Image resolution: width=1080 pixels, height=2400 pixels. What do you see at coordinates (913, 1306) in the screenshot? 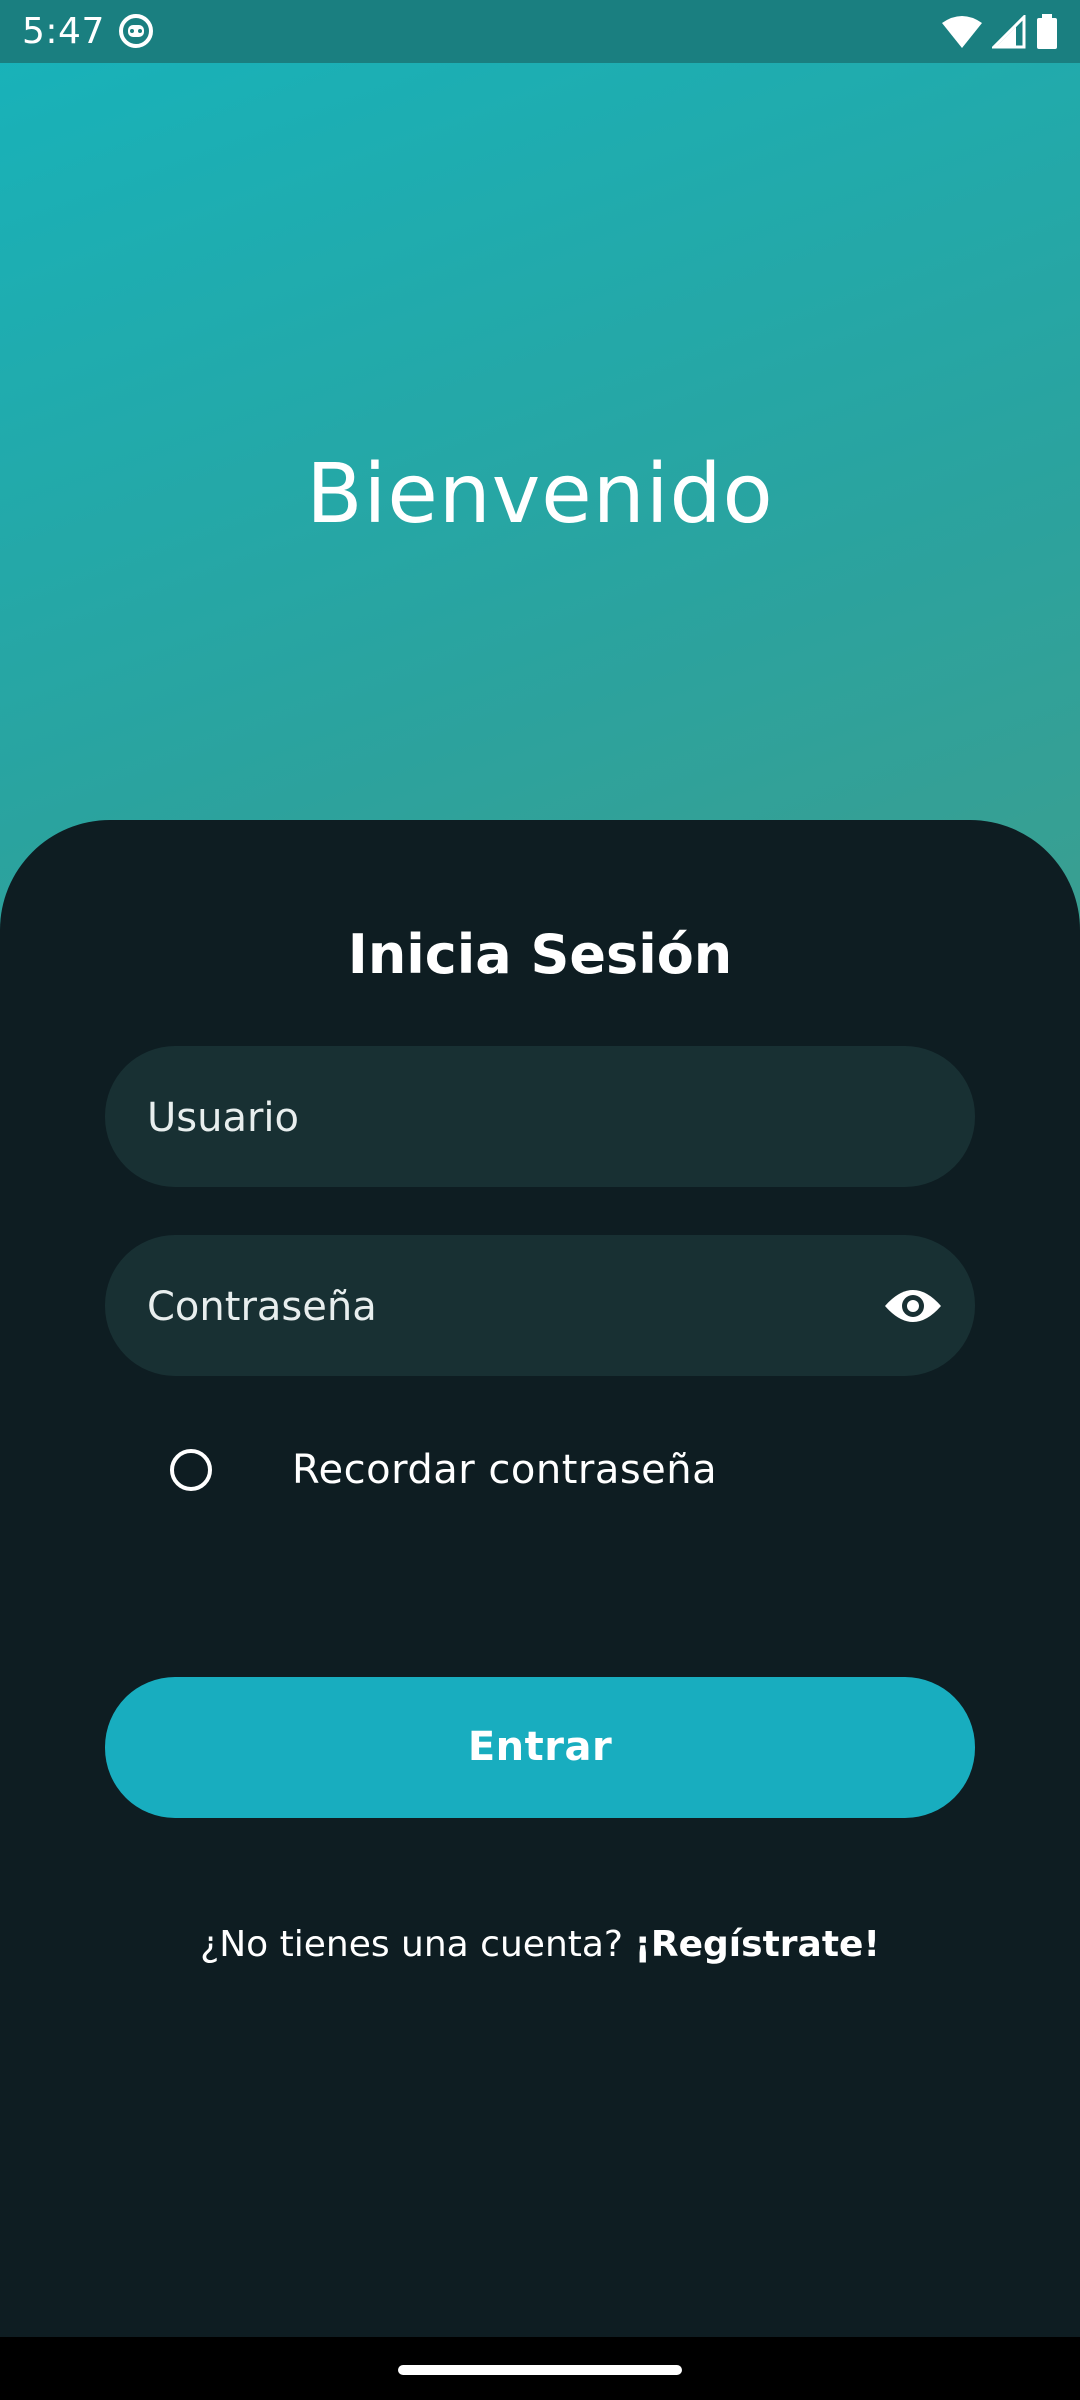
I see `eye-icon` at bounding box center [913, 1306].